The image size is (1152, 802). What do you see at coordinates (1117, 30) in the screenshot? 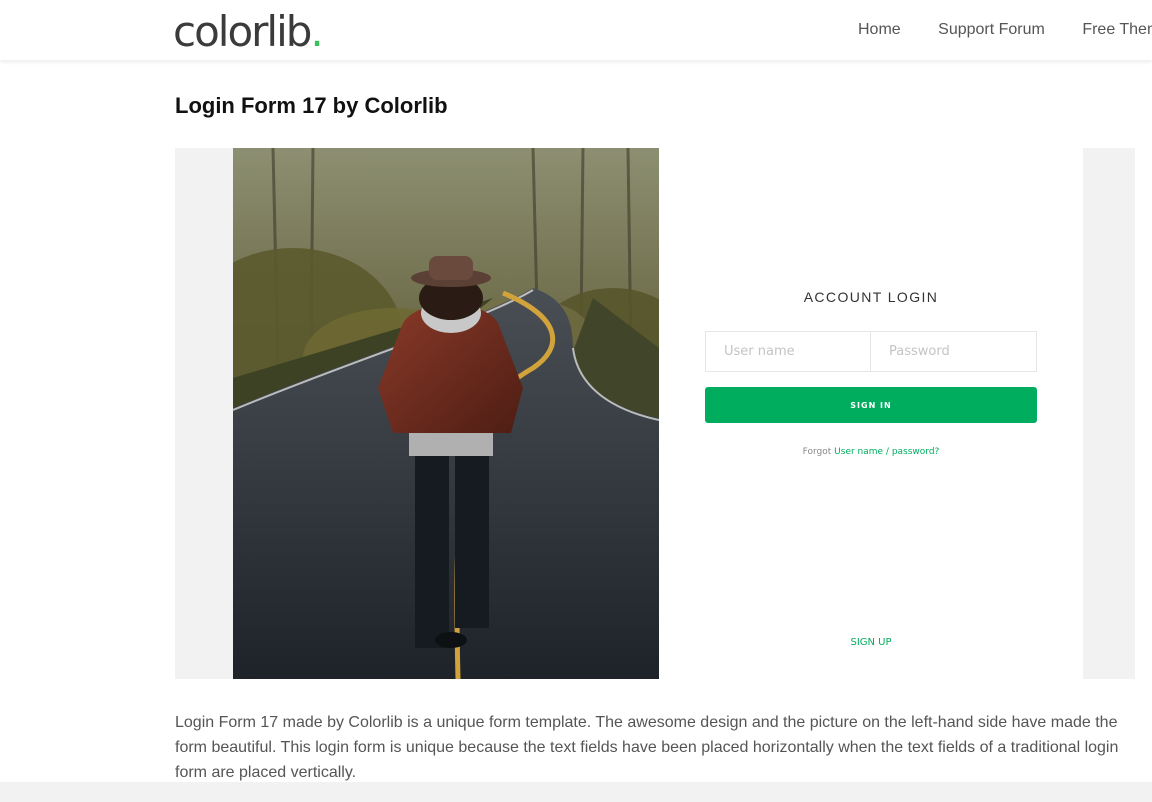
I see `nav-free-themes-link: Free Theme` at bounding box center [1117, 30].